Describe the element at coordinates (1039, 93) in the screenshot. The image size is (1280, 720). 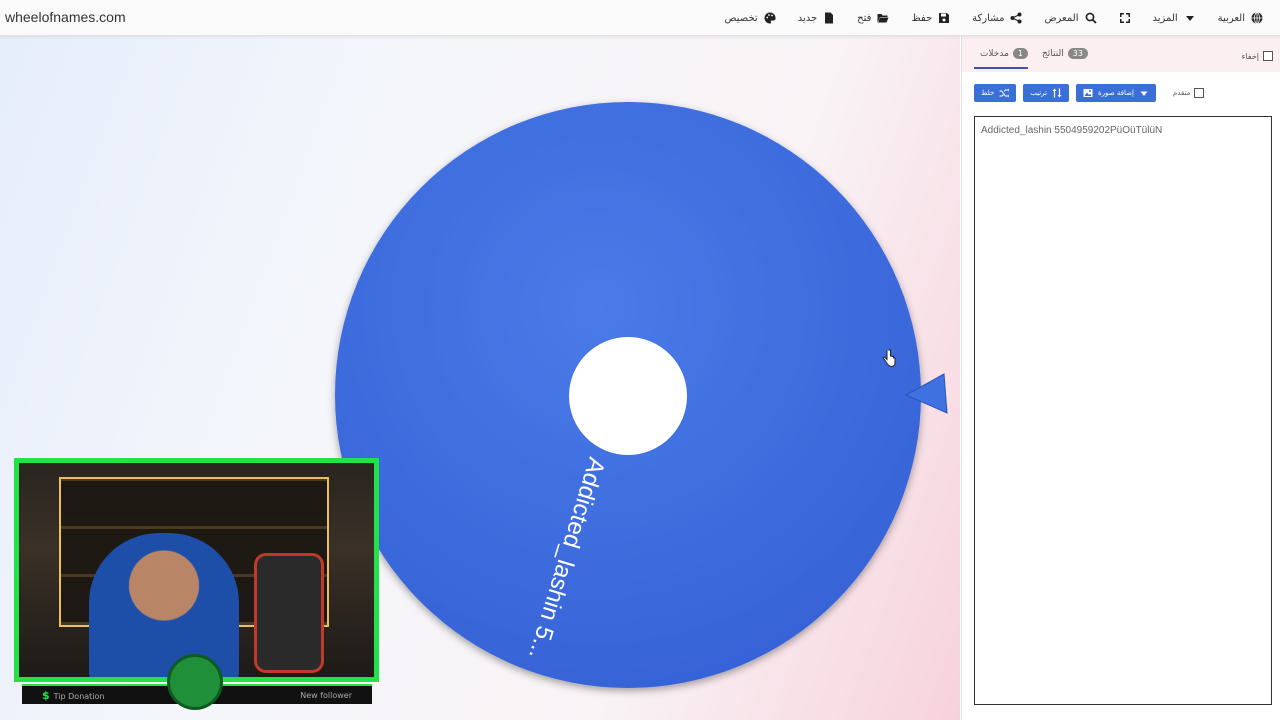
I see `sort-label: ترتيب` at that location.